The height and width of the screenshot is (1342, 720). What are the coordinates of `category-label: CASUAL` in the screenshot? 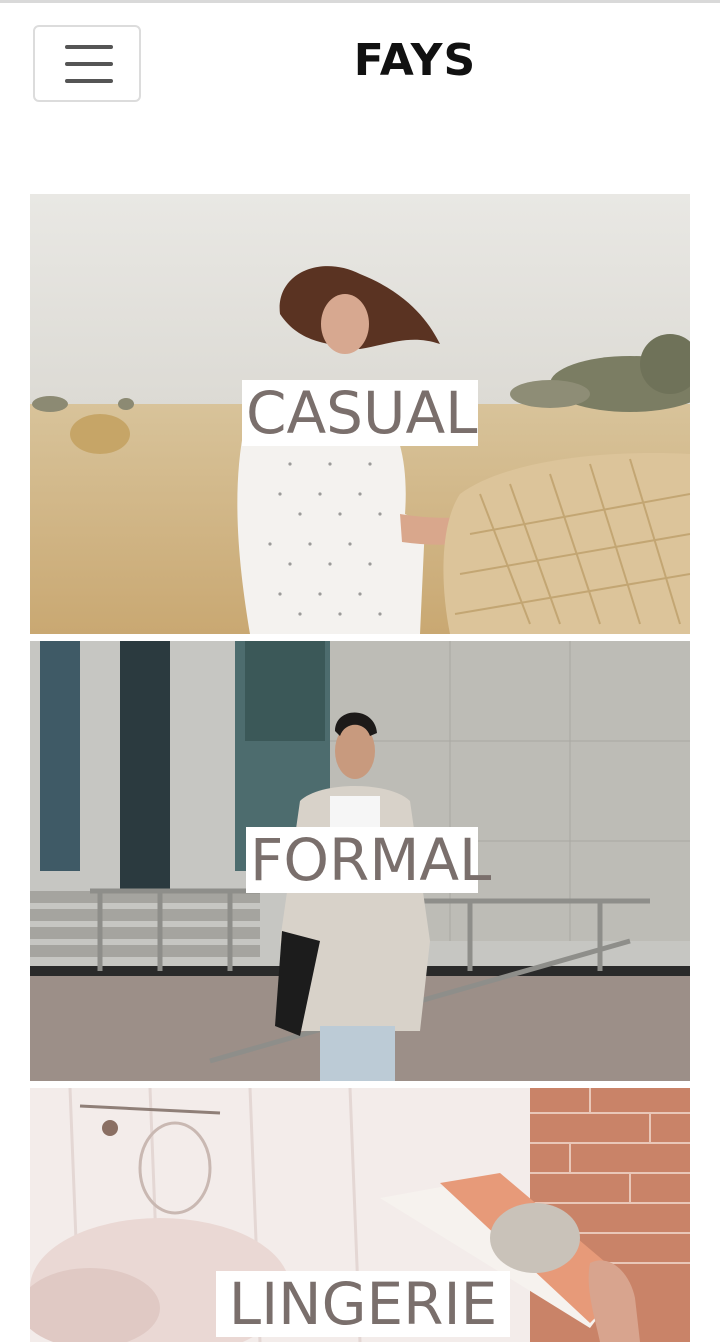 It's located at (360, 413).